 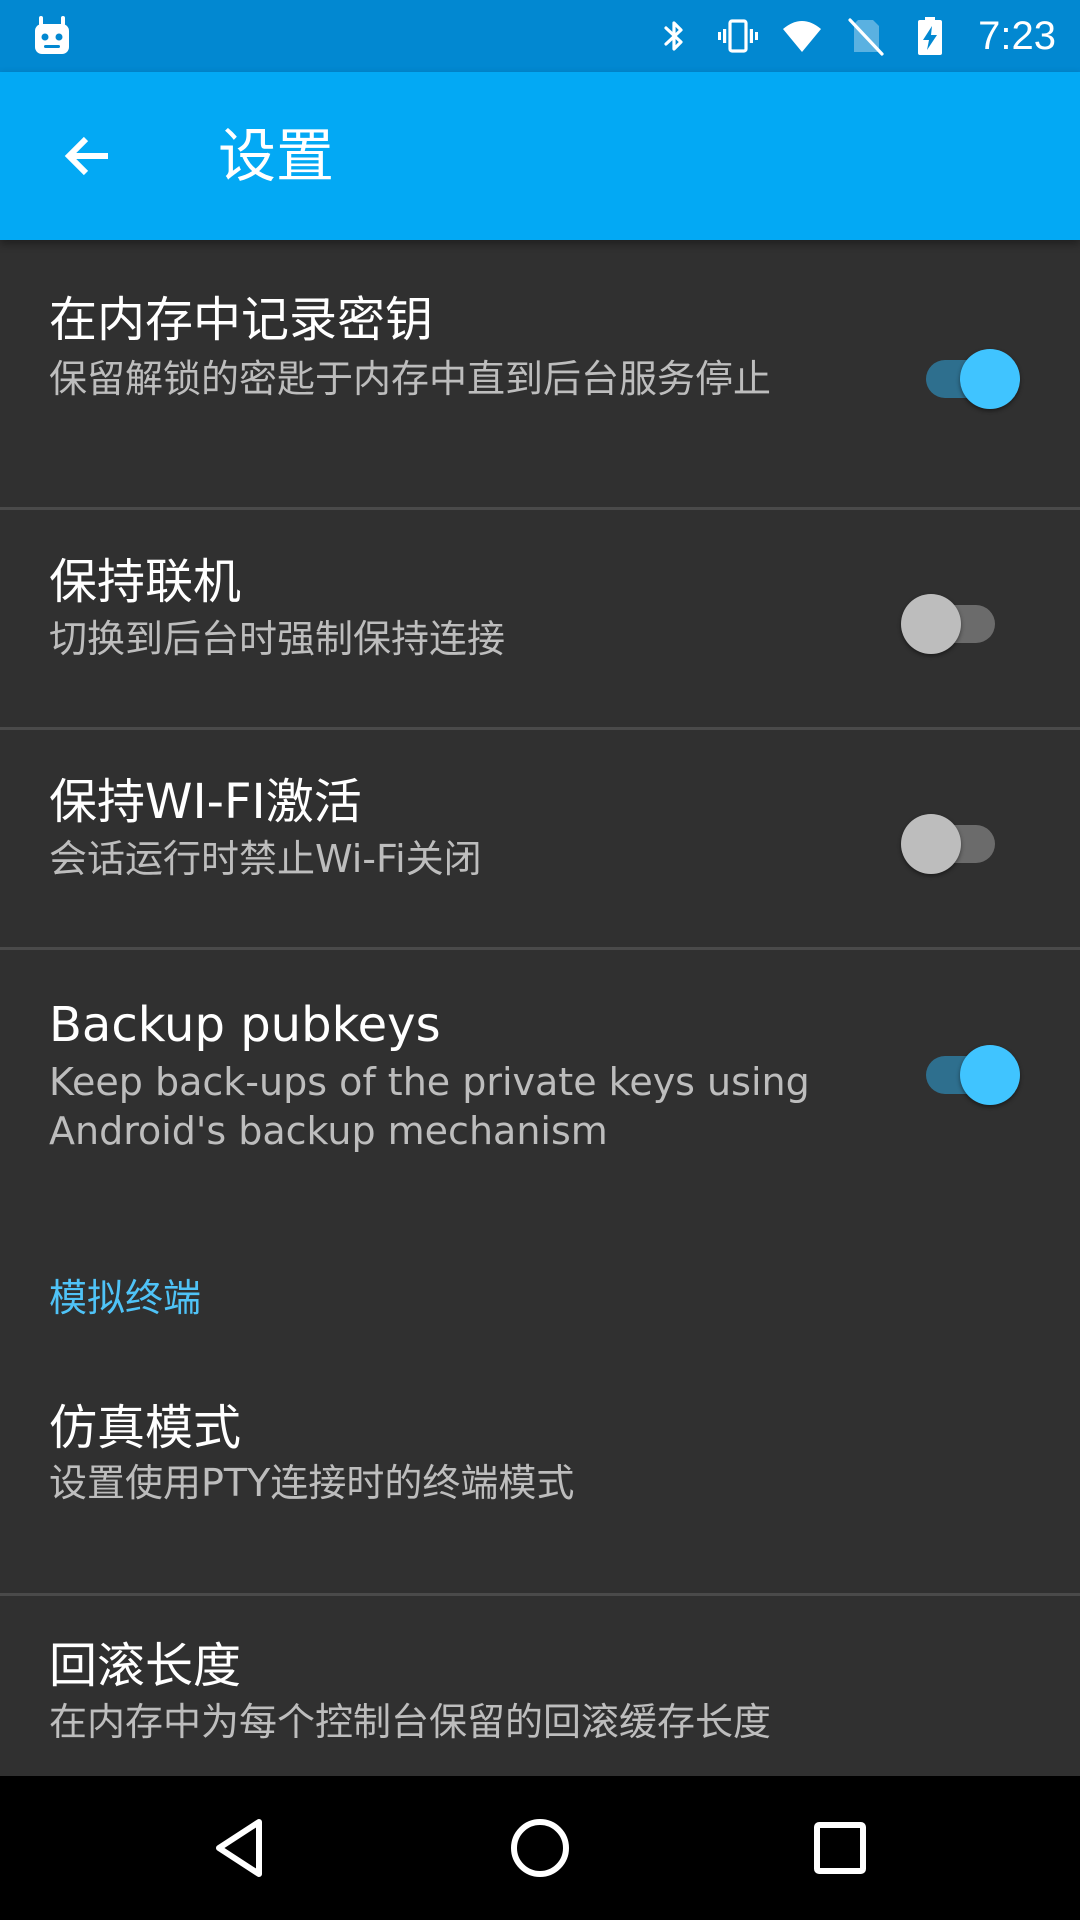 What do you see at coordinates (738, 36) in the screenshot?
I see `vibrate-icon` at bounding box center [738, 36].